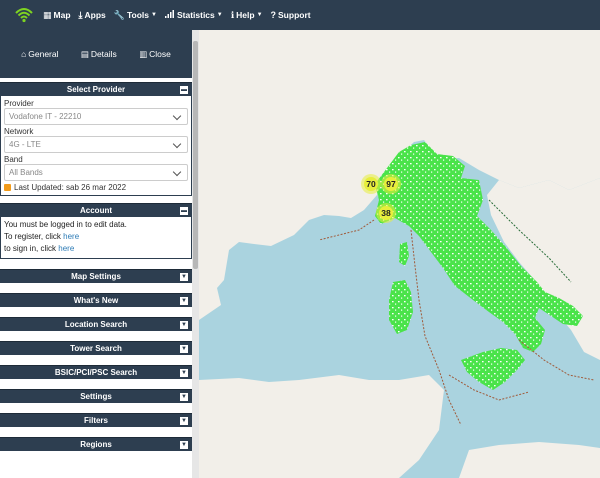 This screenshot has height=478, width=600. I want to click on nav-help-label: Help, so click(245, 15).